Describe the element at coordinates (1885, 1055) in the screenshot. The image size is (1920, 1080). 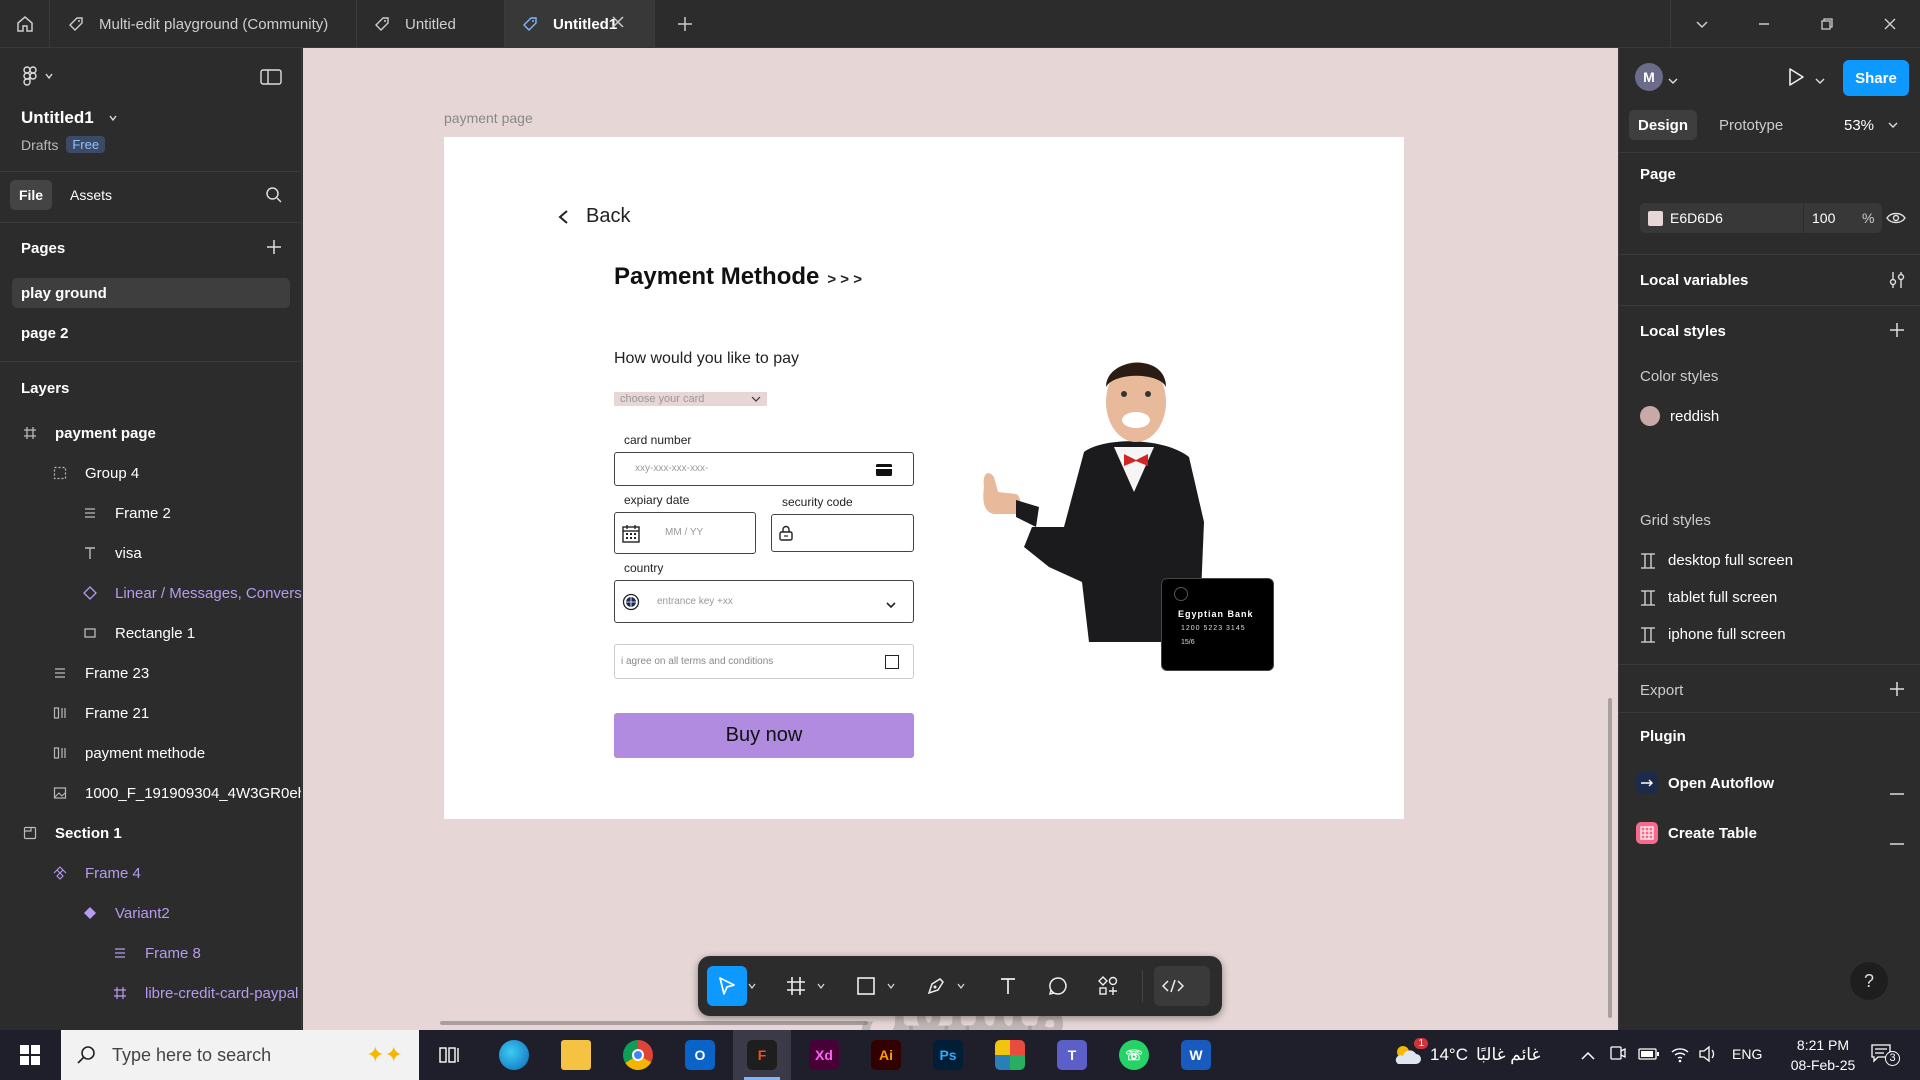
I see `notification-icon: 3` at that location.